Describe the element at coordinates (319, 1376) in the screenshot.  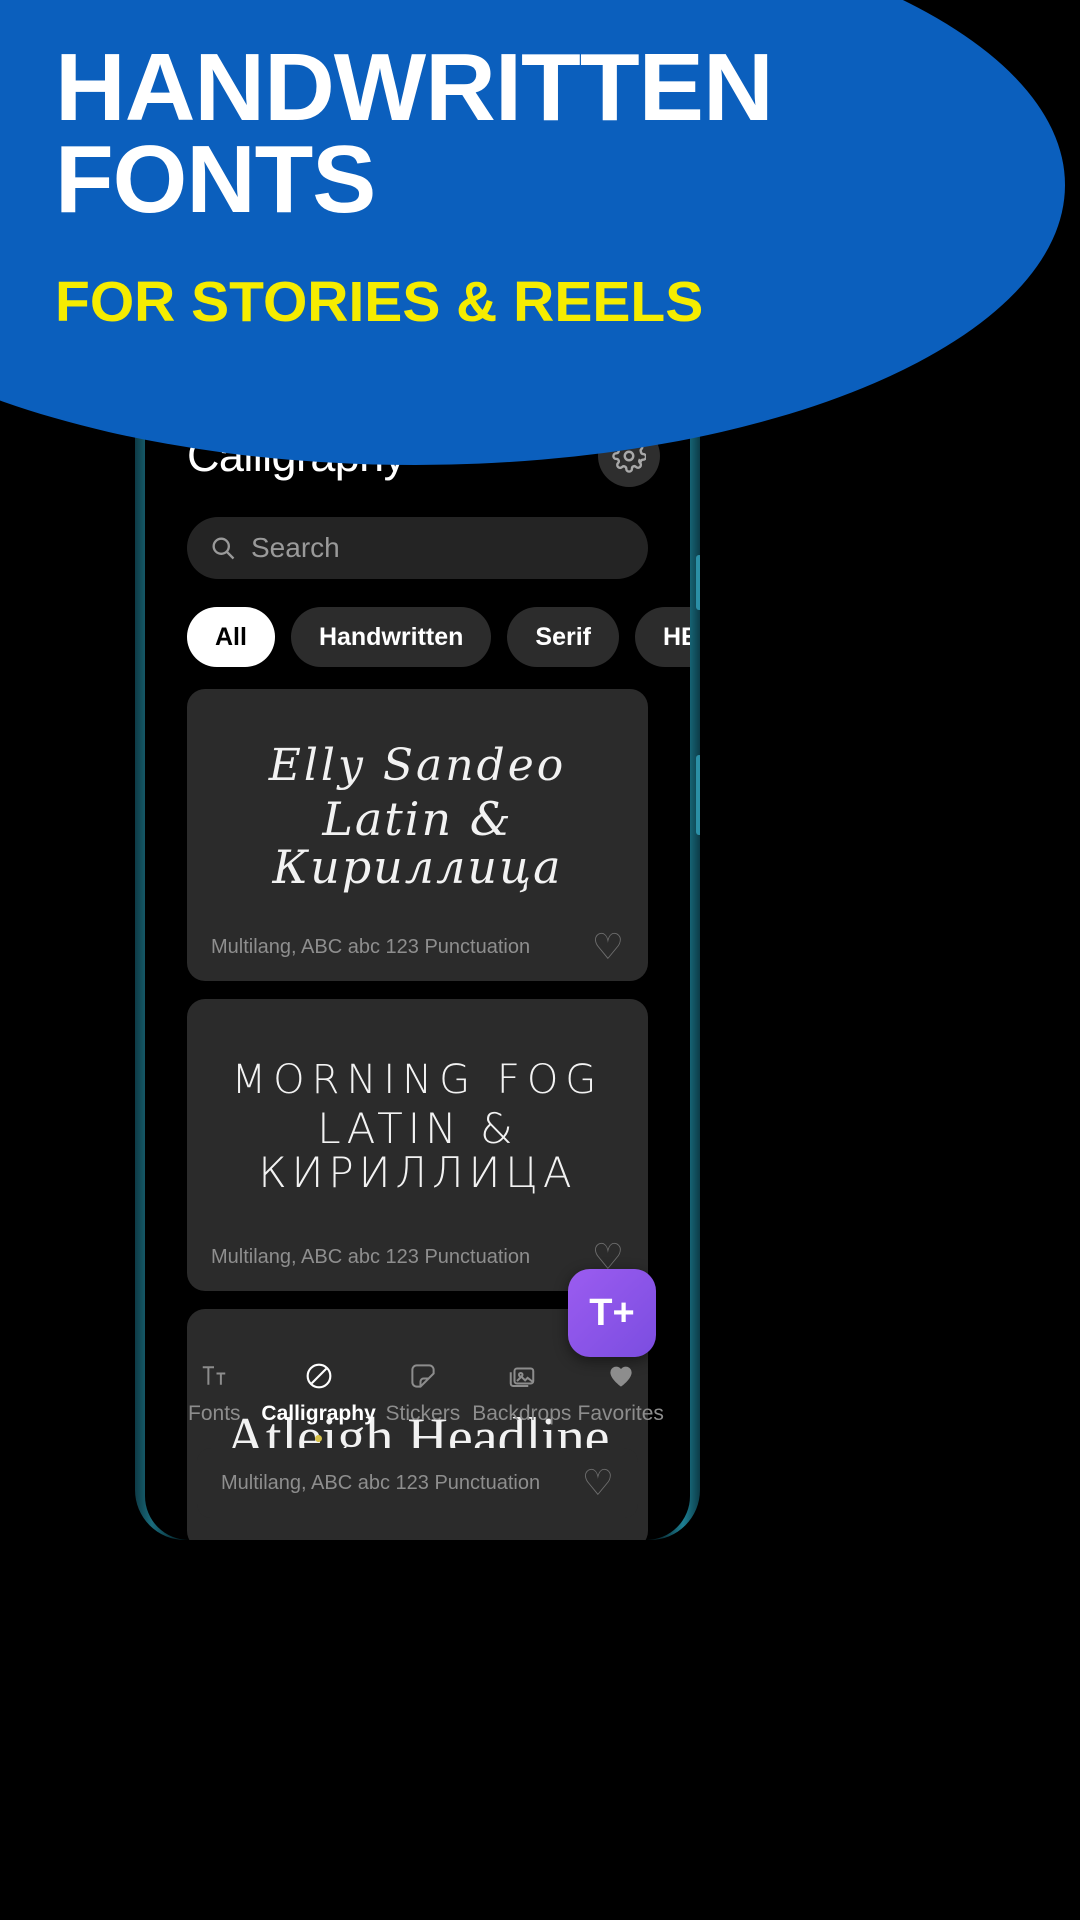
I see `calligraphy-pen-icon` at that location.